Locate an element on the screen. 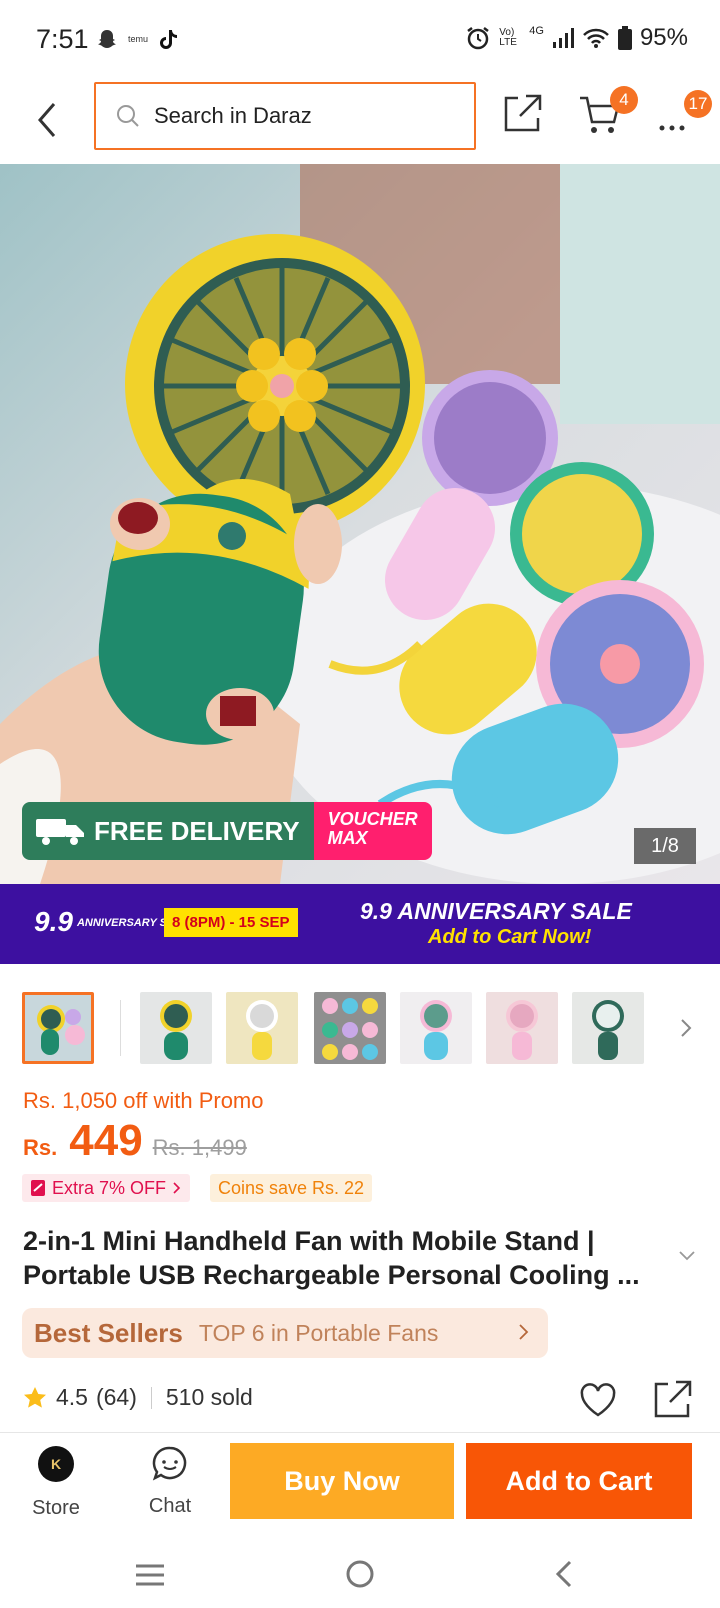 The width and height of the screenshot is (720, 1608). delivery-truck-icon is located at coordinates (60, 832).